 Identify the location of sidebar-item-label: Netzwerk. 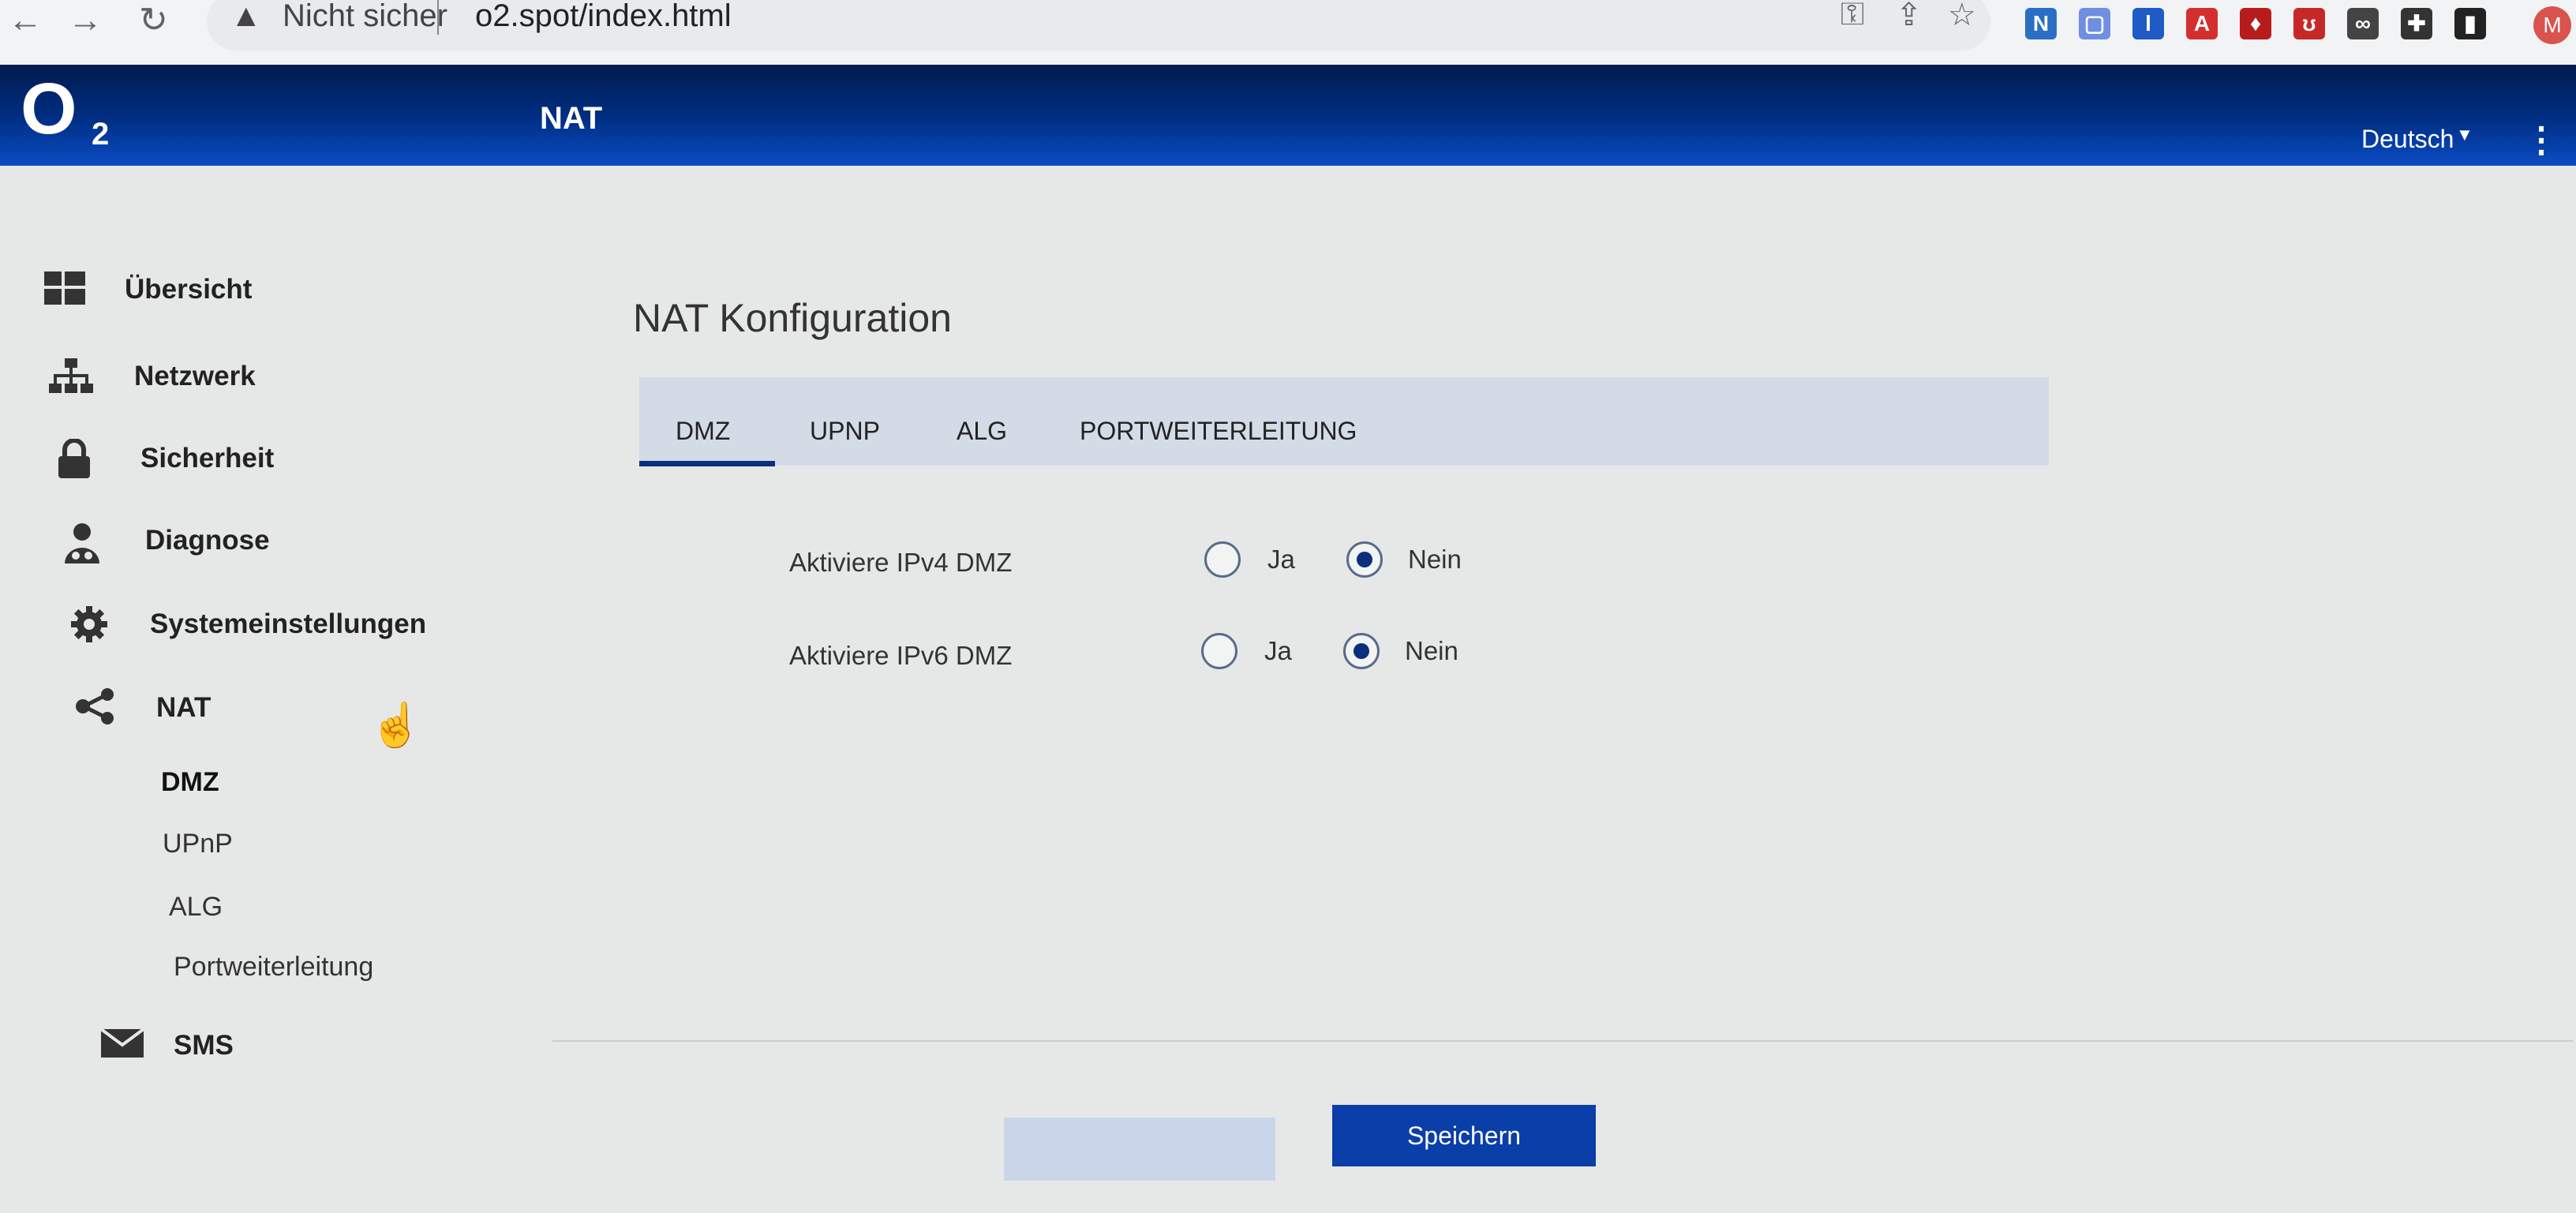
(195, 376).